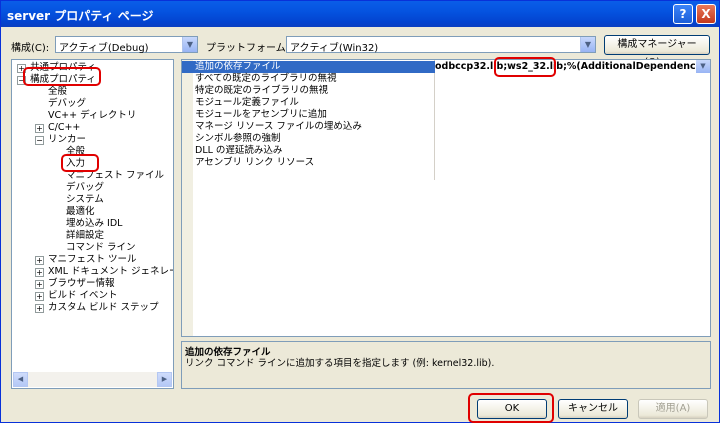  What do you see at coordinates (80, 16) in the screenshot?
I see `window-title: server プロパティ ページ` at bounding box center [80, 16].